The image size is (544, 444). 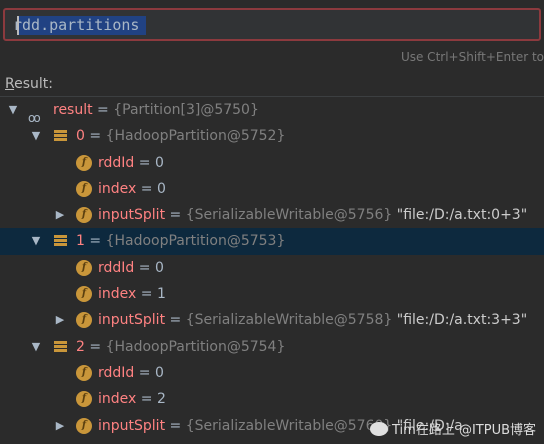 What do you see at coordinates (272, 294) in the screenshot?
I see `tree-node-index: f index = 1` at bounding box center [272, 294].